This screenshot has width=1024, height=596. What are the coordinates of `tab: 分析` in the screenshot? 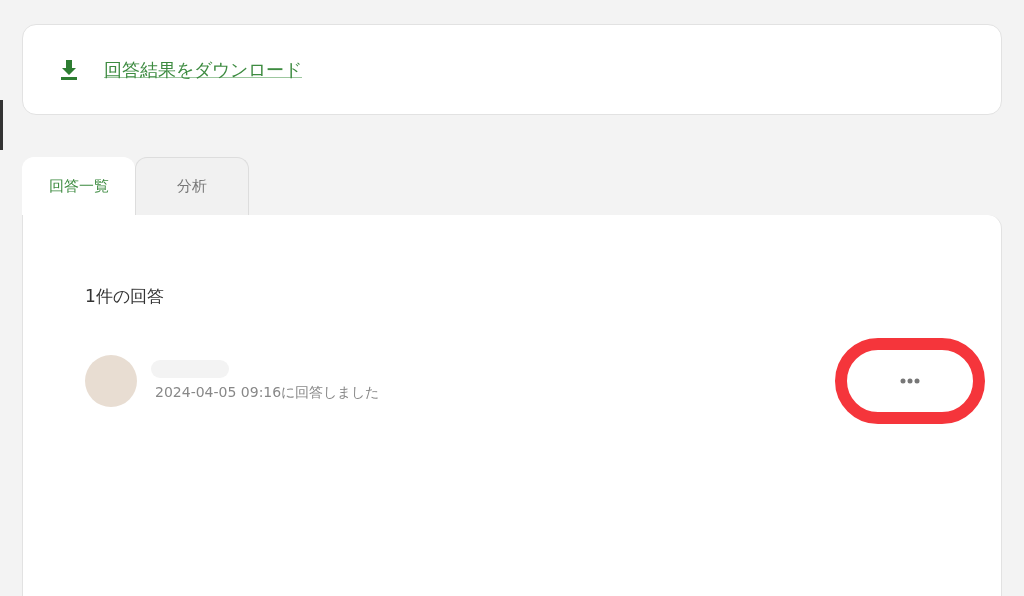 It's located at (192, 186).